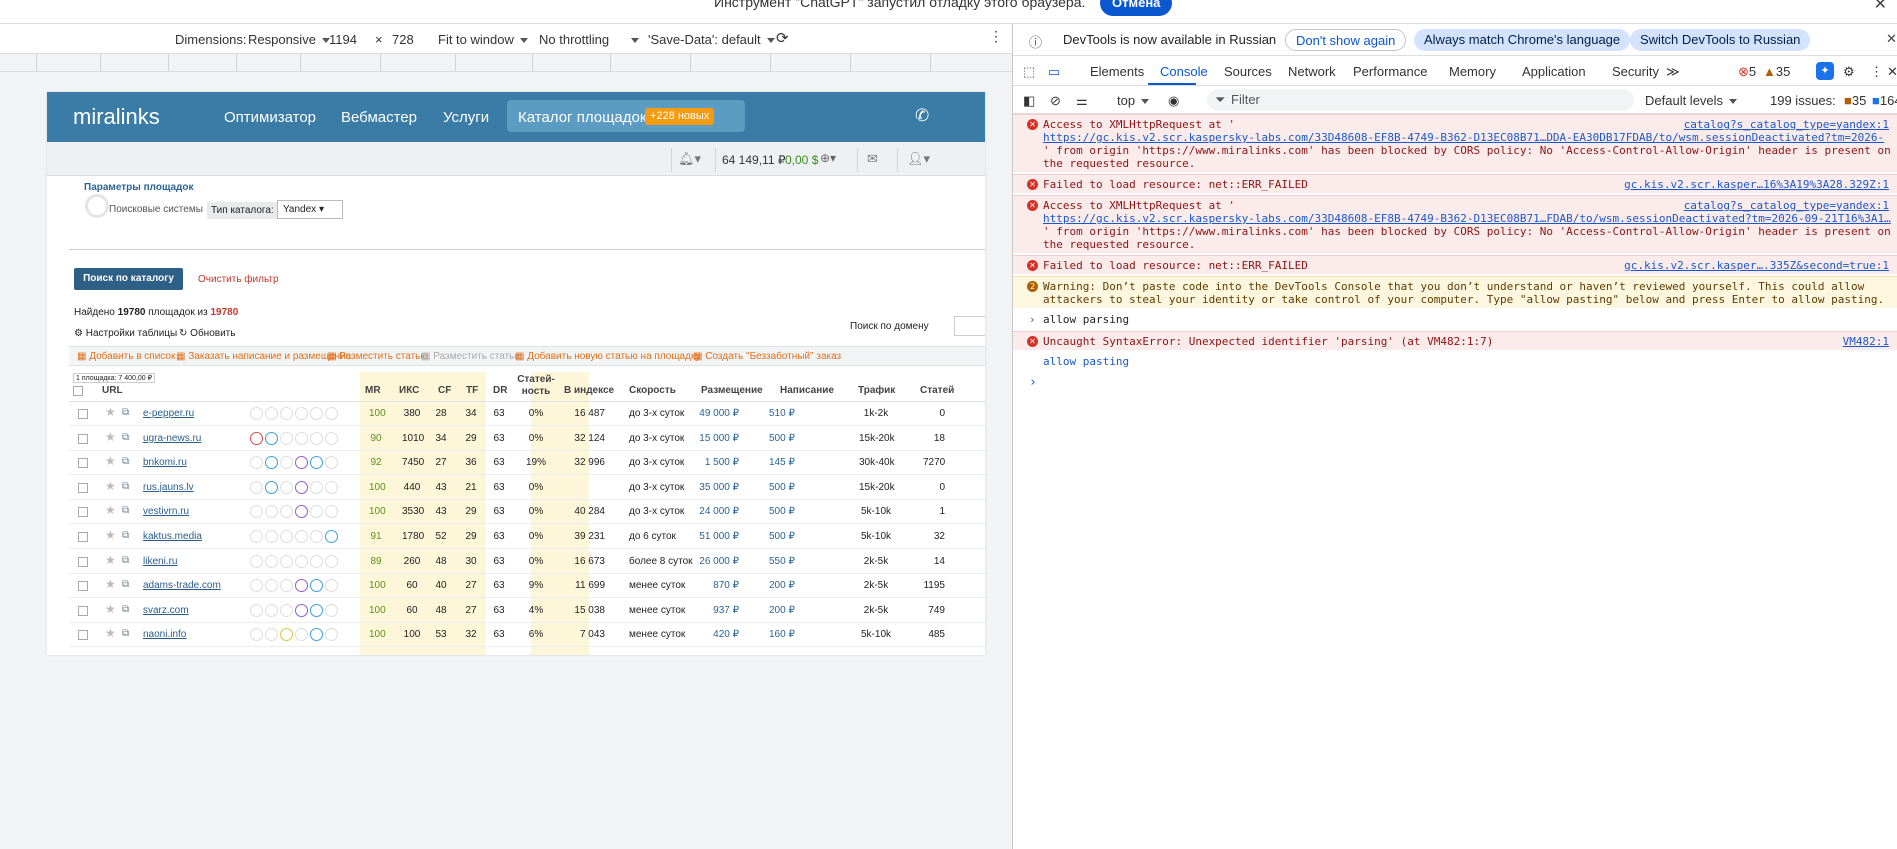  Describe the element at coordinates (1173, 101) in the screenshot. I see `eye-icon: ◉` at that location.